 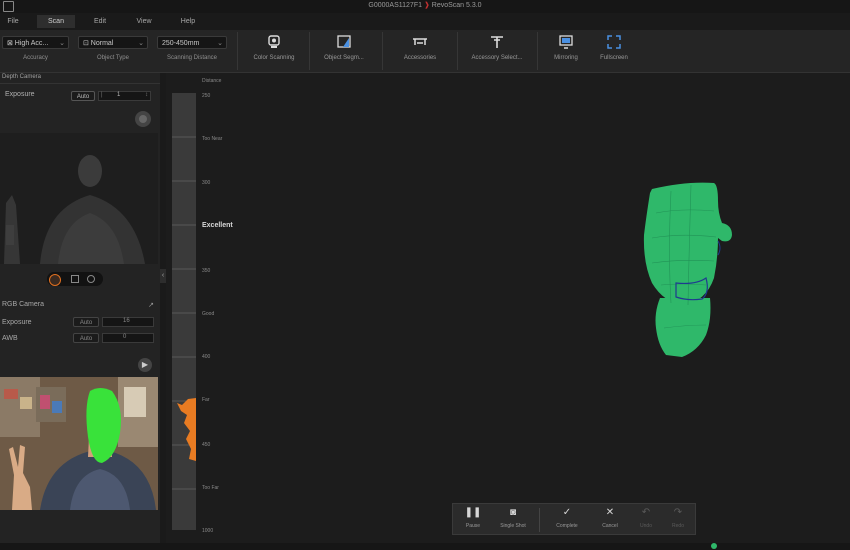 I want to click on ruler-label-too-near: Too Near, so click(x=212, y=139).